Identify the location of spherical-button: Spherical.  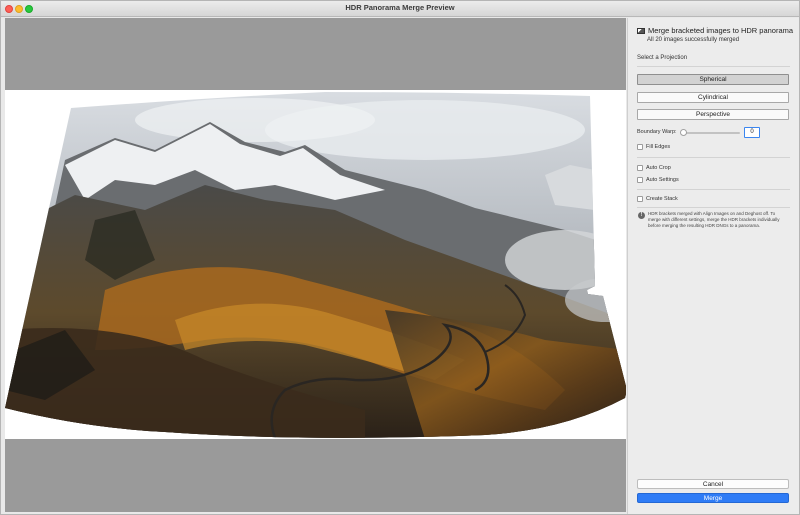
(713, 79).